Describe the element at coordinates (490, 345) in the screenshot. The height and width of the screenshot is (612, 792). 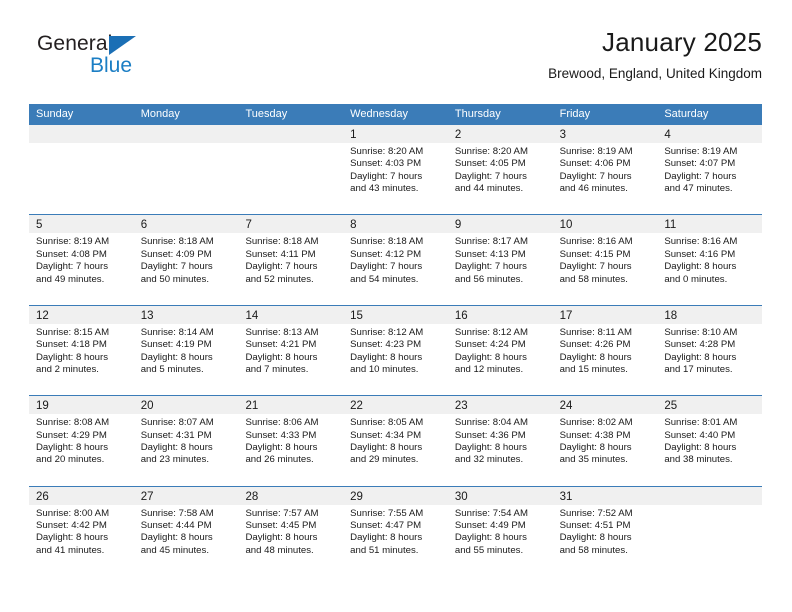
I see `sunset-text: Sunset: 4:24 PM` at that location.